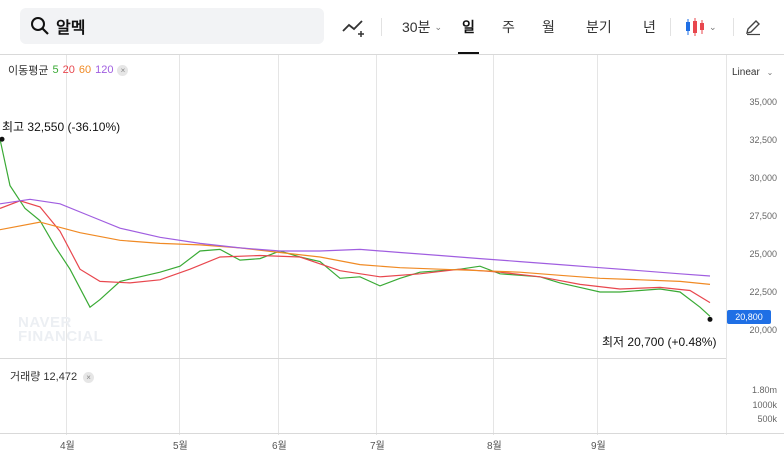  What do you see at coordinates (279, 446) in the screenshot?
I see `x-tick: 6월` at bounding box center [279, 446].